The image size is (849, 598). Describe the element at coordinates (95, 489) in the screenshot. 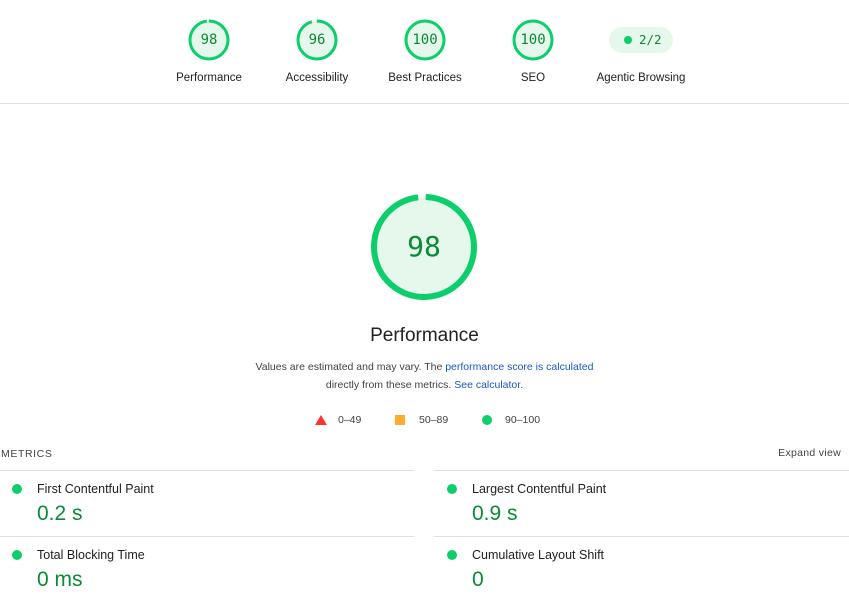

I see `metric-label-fcp: First Contentful Paint` at that location.